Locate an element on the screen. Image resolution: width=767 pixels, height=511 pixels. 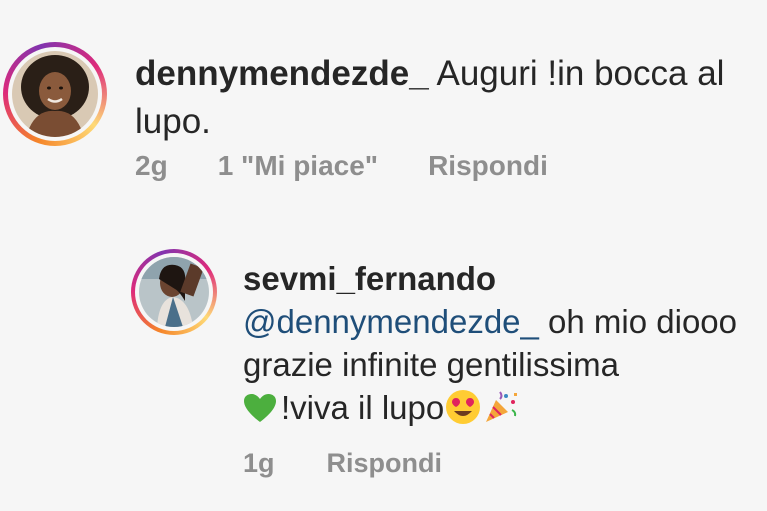
comment-username: dennymendezde_ is located at coordinates (282, 73).